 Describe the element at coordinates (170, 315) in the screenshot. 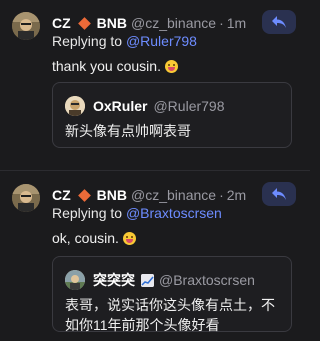

I see `quoted-text: 表哥，说实话你这头像有点土，不如你11年前那个头像好看` at that location.